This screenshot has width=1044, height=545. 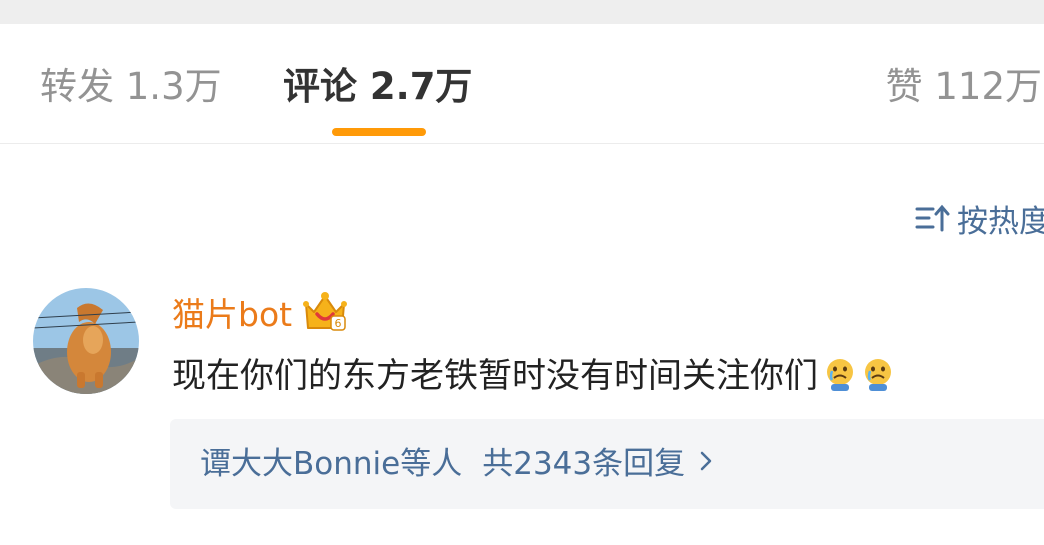 I want to click on comment-body: 现在你们的东方老铁暂时没有时间关注你们, so click(x=533, y=376).